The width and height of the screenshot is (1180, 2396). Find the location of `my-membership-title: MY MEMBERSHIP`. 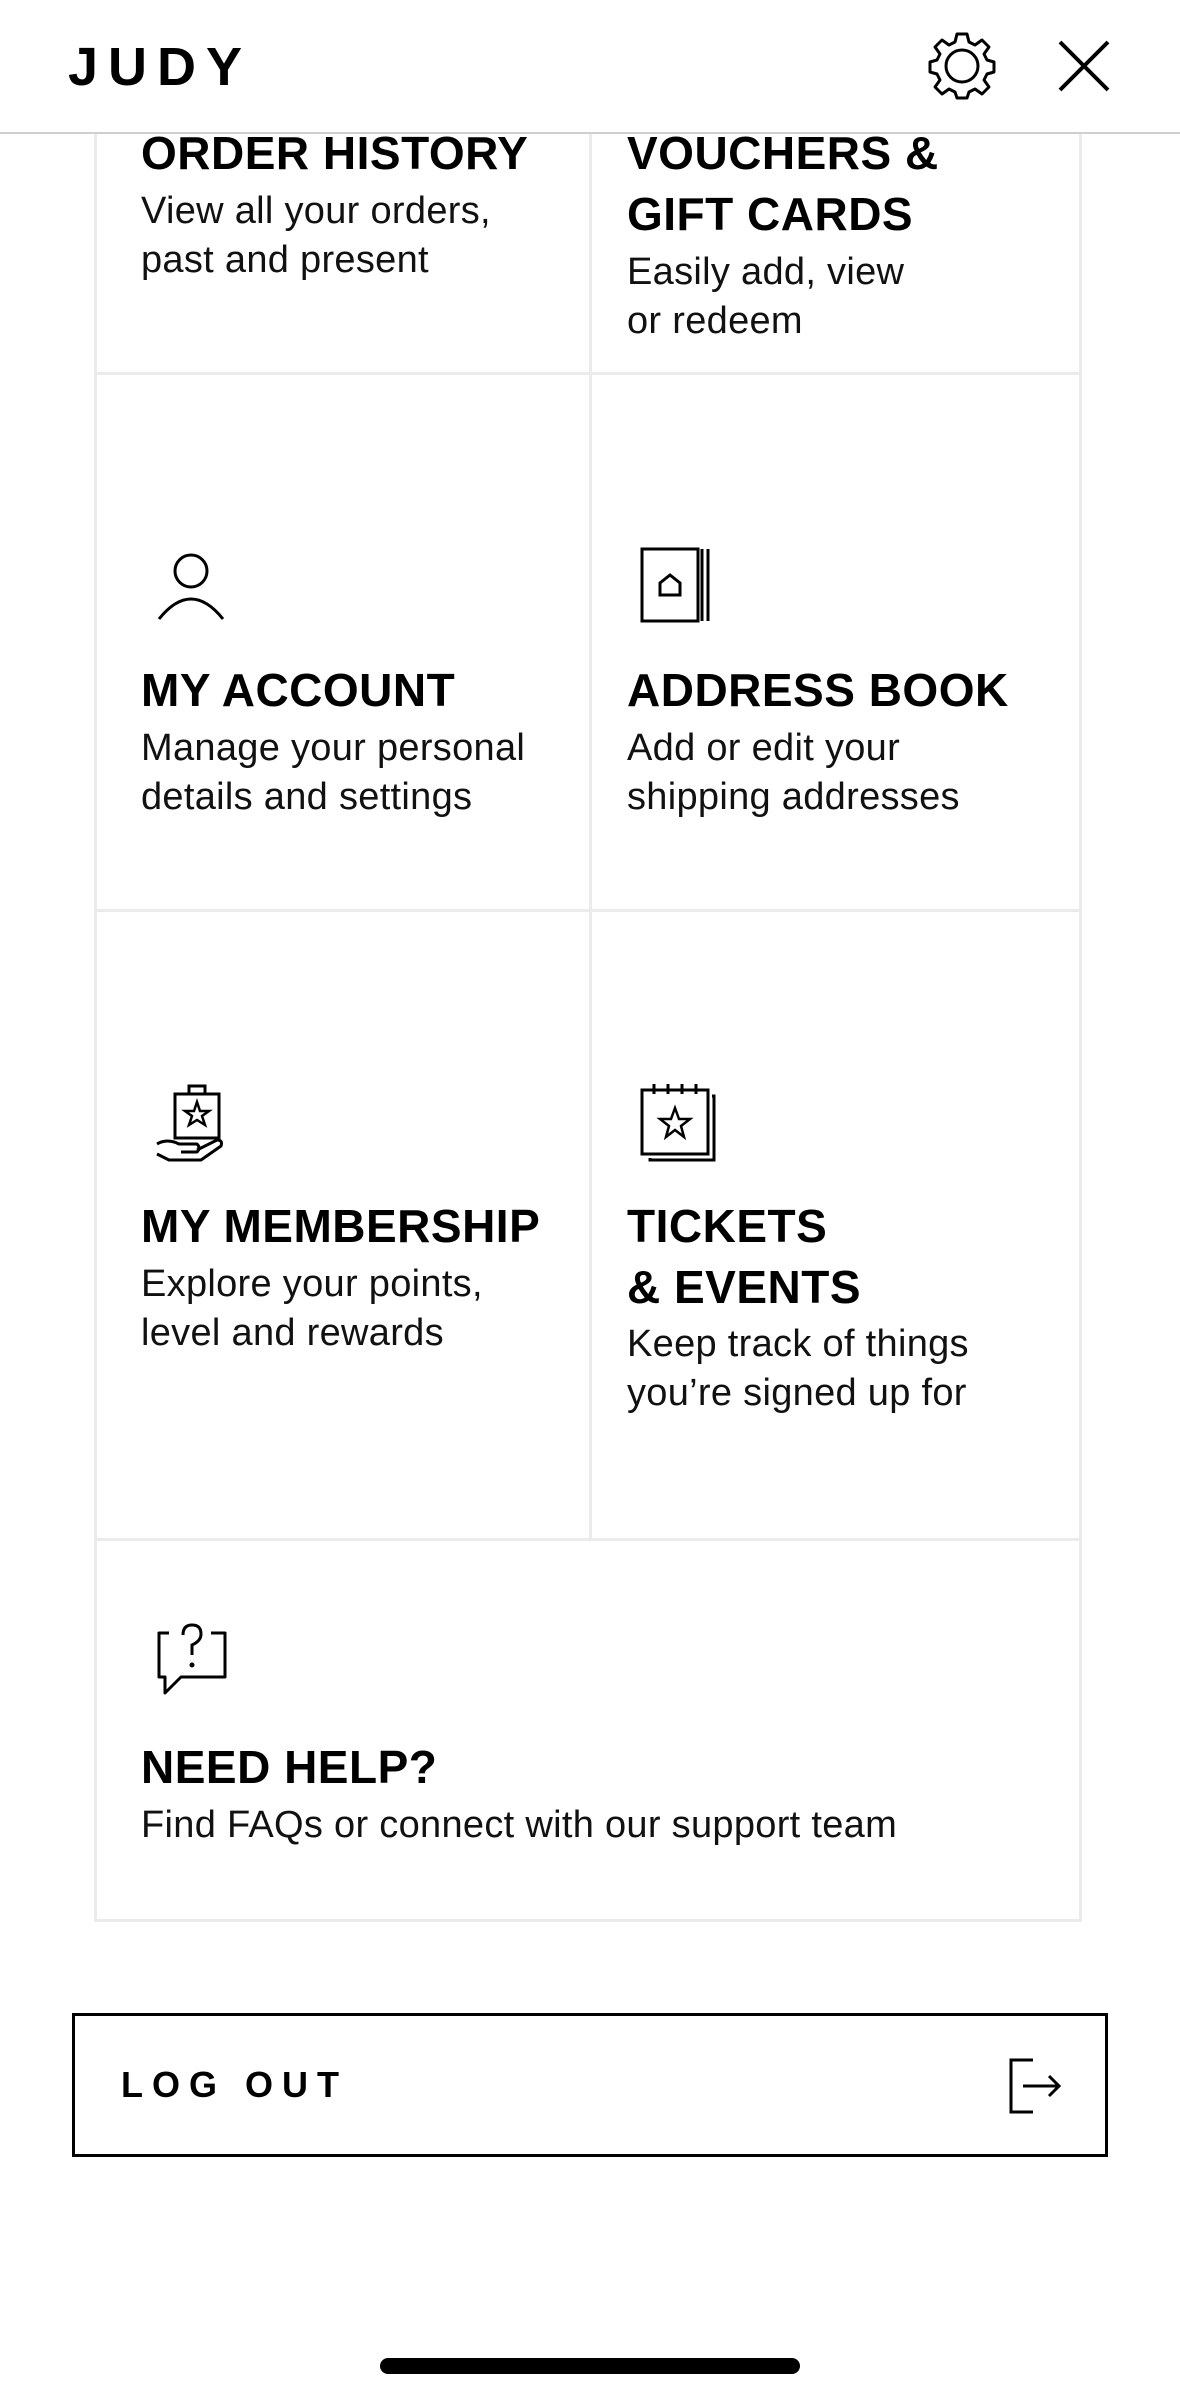

my-membership-title: MY MEMBERSHIP is located at coordinates (341, 1226).